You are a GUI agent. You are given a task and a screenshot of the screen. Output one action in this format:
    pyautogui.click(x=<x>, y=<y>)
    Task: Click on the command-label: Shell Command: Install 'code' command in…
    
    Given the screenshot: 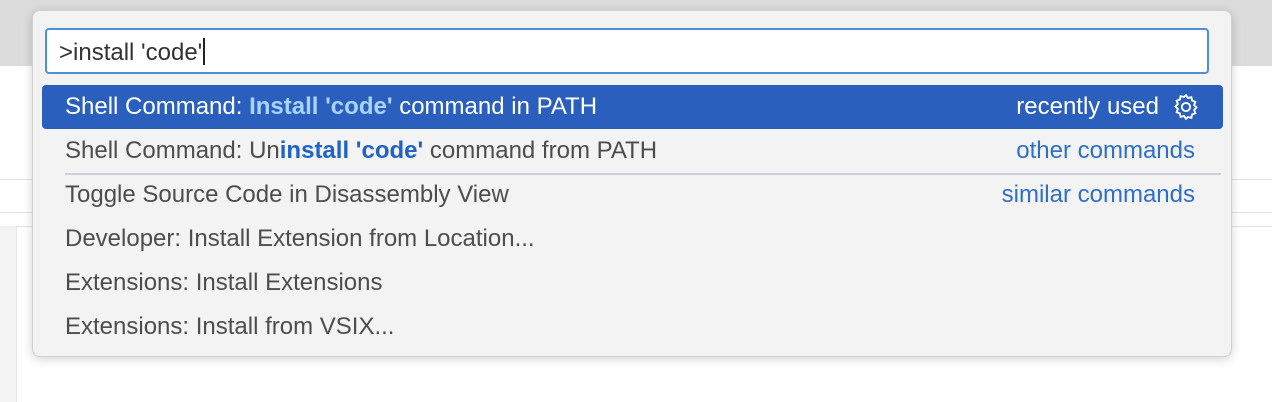 What is the action you would take?
    pyautogui.click(x=331, y=107)
    